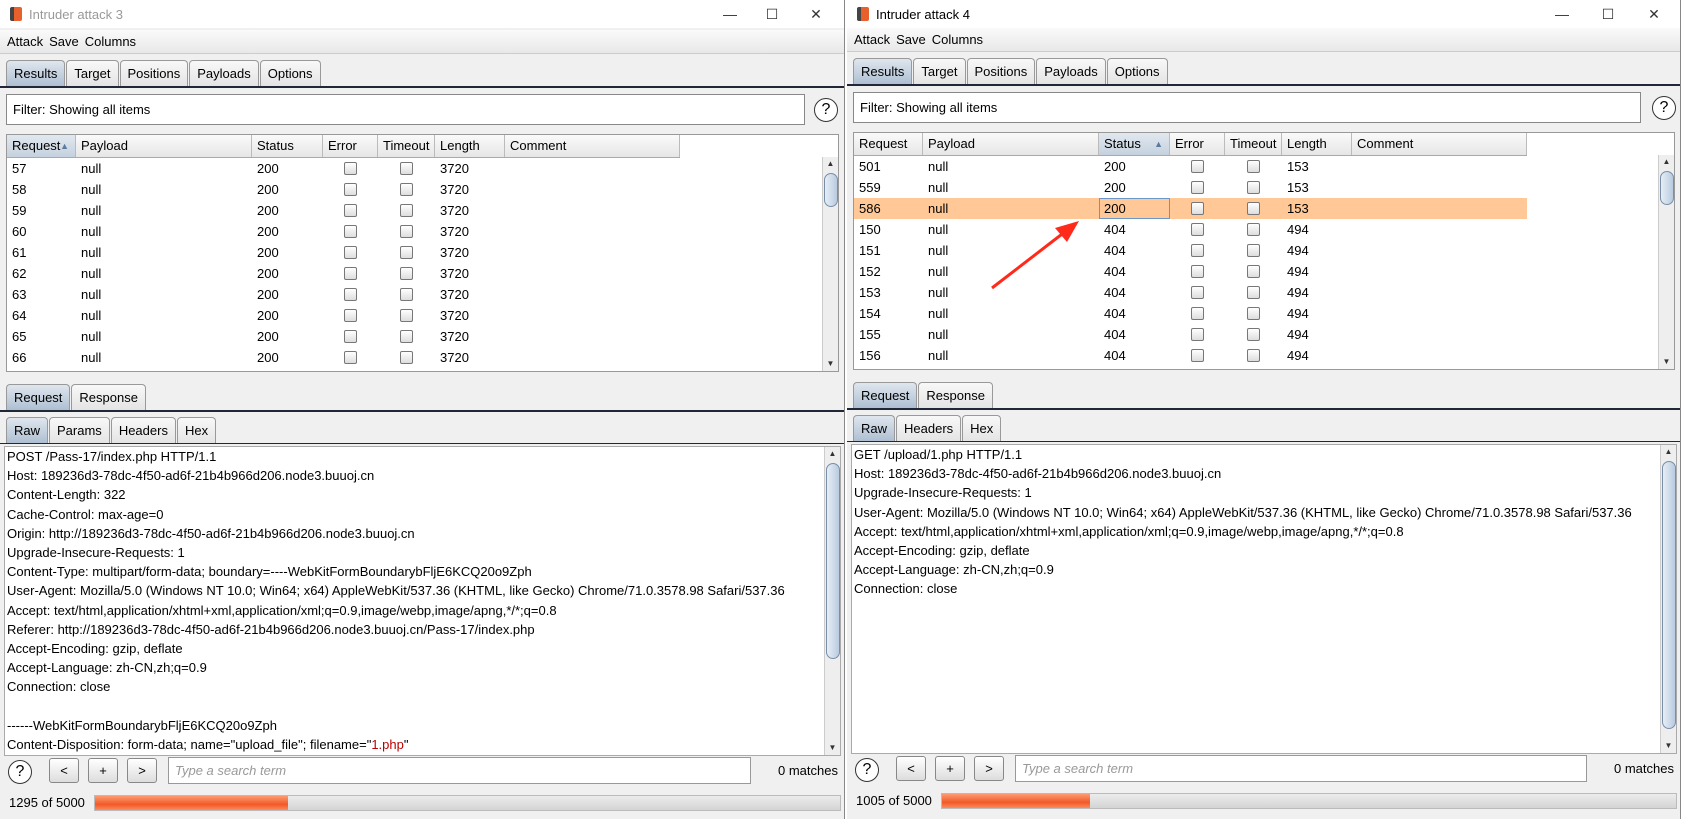 This screenshot has width=1681, height=819. I want to click on table-row: 59 null 200 3720, so click(343, 210).